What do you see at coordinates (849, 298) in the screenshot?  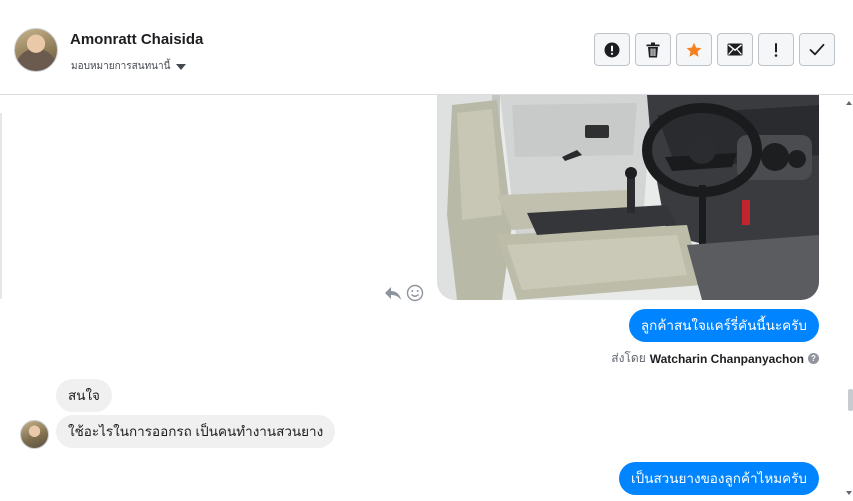 I see `vertical-scrollbar` at bounding box center [849, 298].